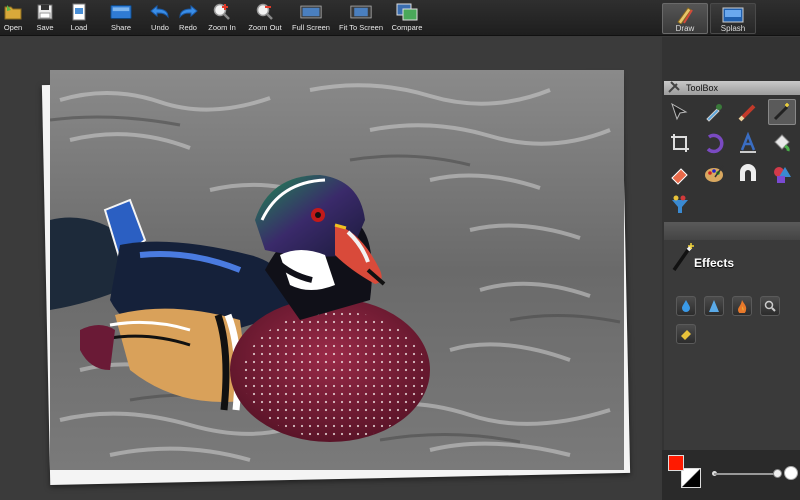 Image resolution: width=800 pixels, height=500 pixels. I want to click on filter-funnel-icon, so click(680, 204).